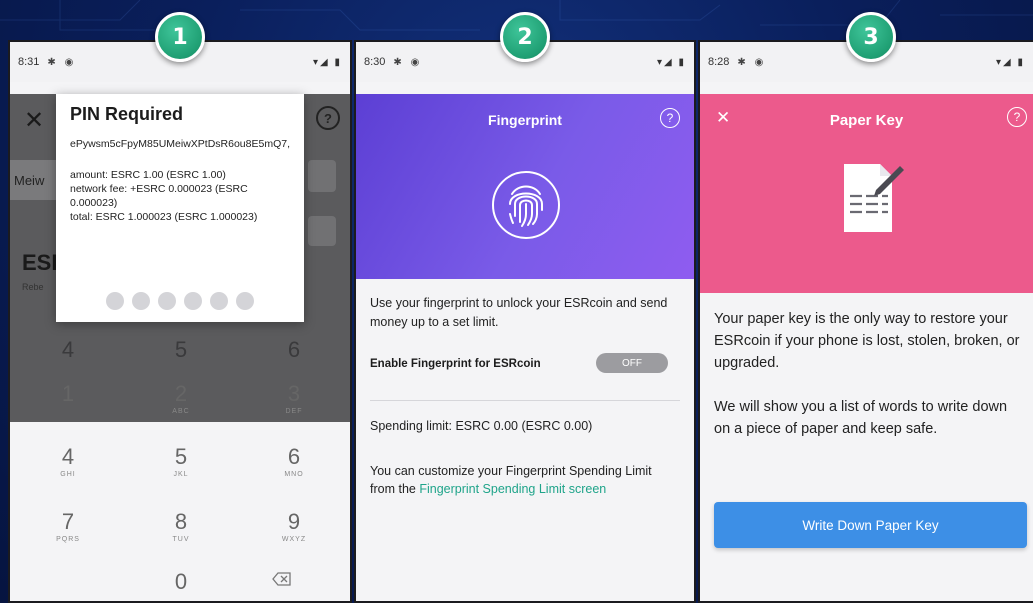 The height and width of the screenshot is (603, 1033). Describe the element at coordinates (874, 198) in the screenshot. I see `paper-key-icon` at that location.